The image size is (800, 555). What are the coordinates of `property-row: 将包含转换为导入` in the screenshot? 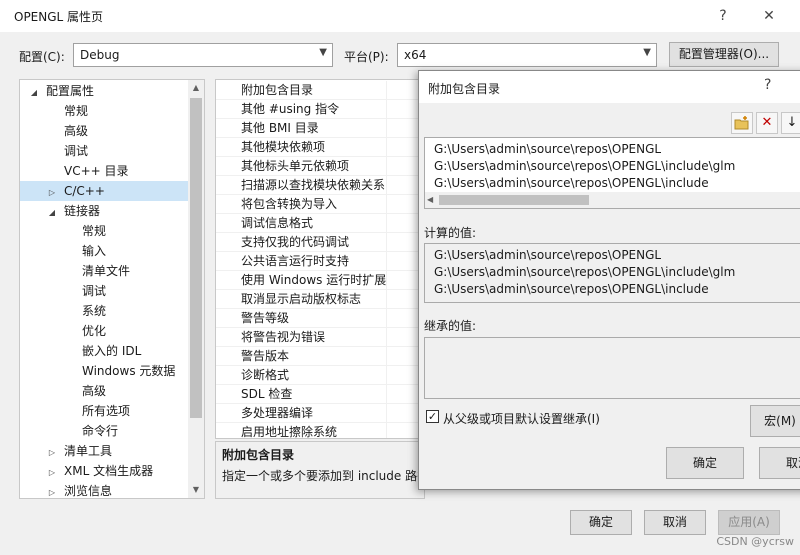 It's located at (320, 204).